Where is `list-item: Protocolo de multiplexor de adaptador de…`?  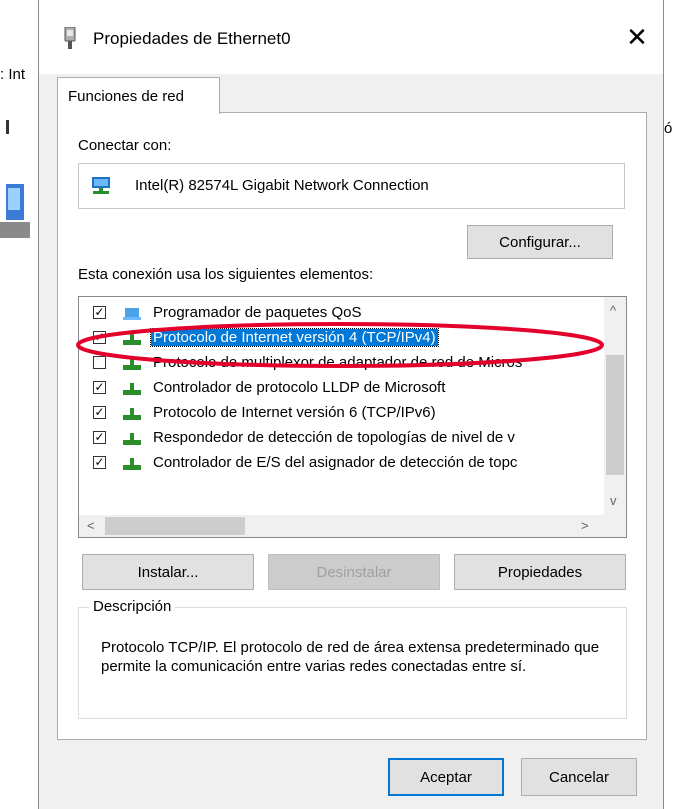 list-item: Protocolo de multiplexor de adaptador de… is located at coordinates (342, 363).